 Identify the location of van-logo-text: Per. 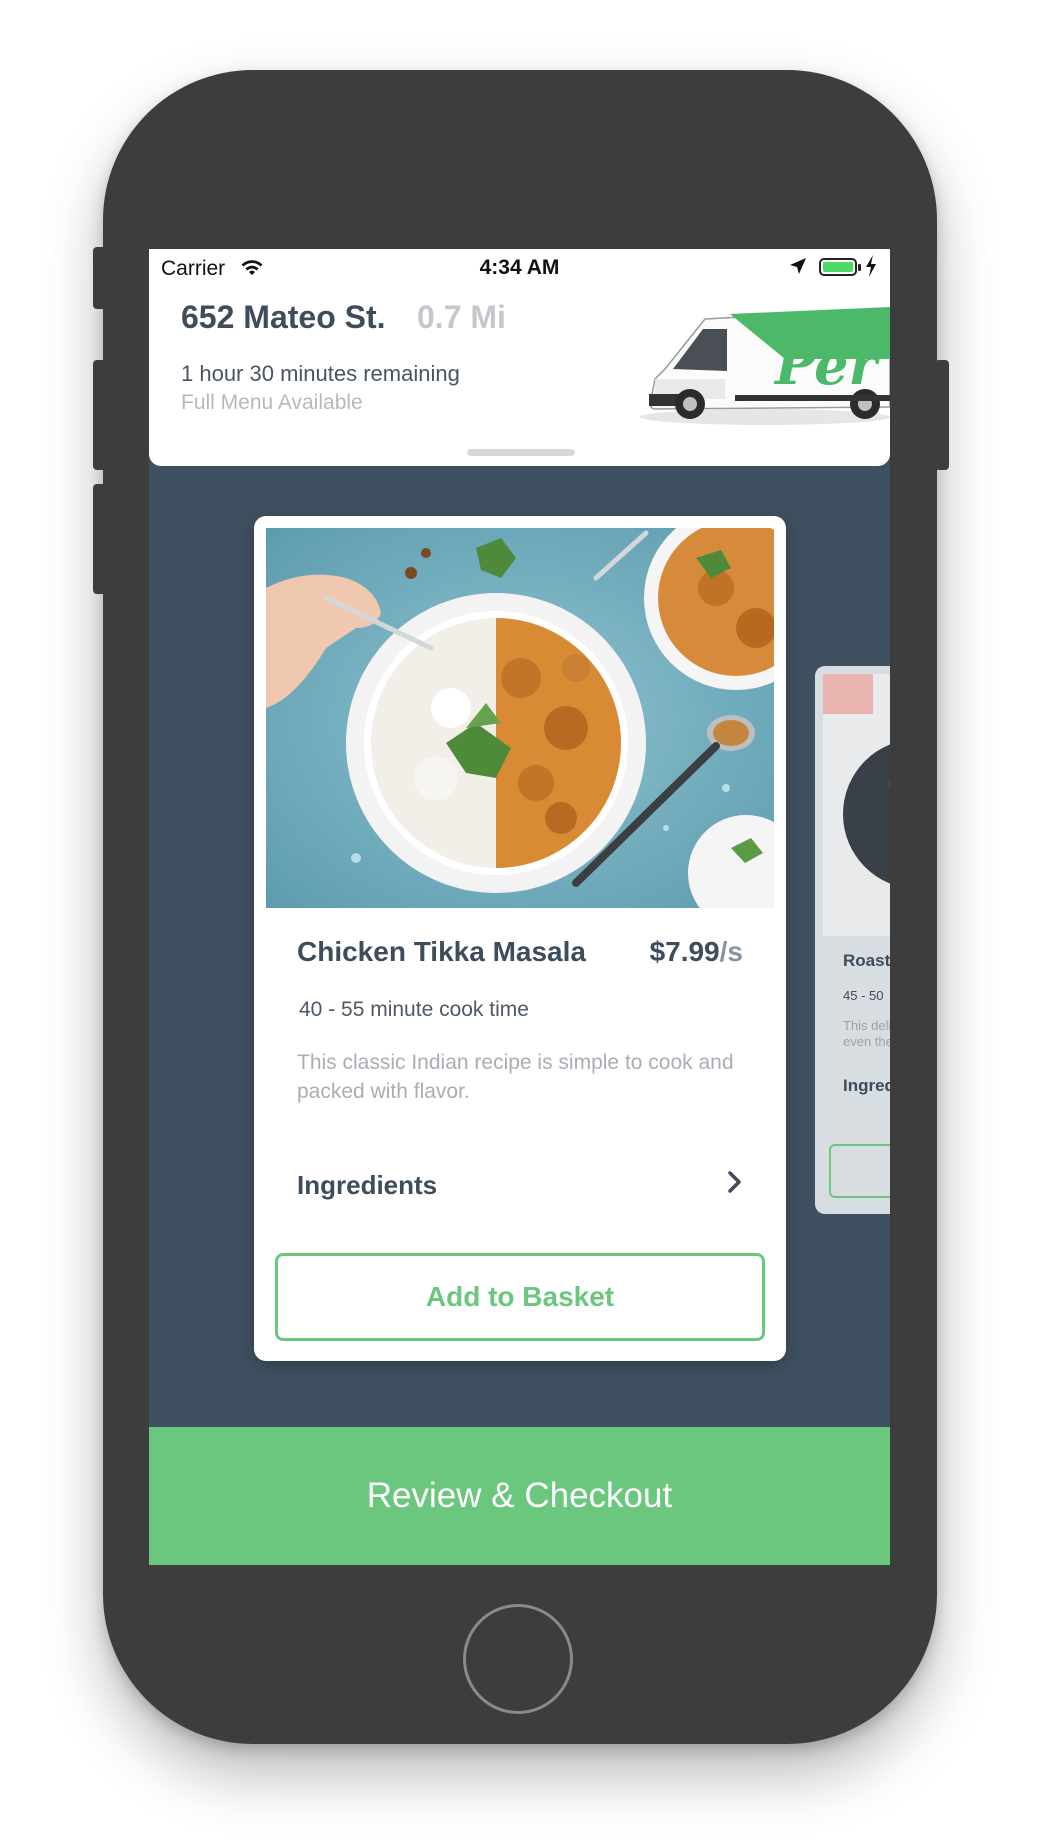
(827, 365).